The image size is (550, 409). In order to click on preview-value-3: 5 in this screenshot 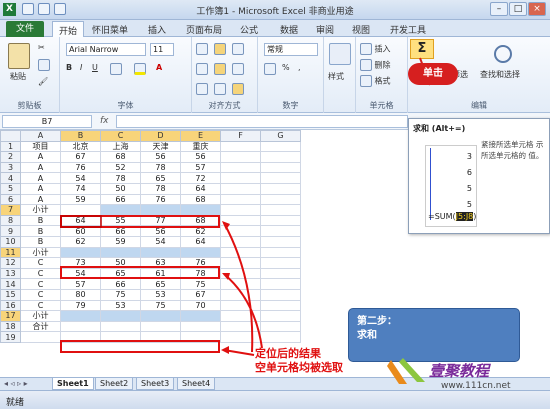, I will do `click(469, 188)`.